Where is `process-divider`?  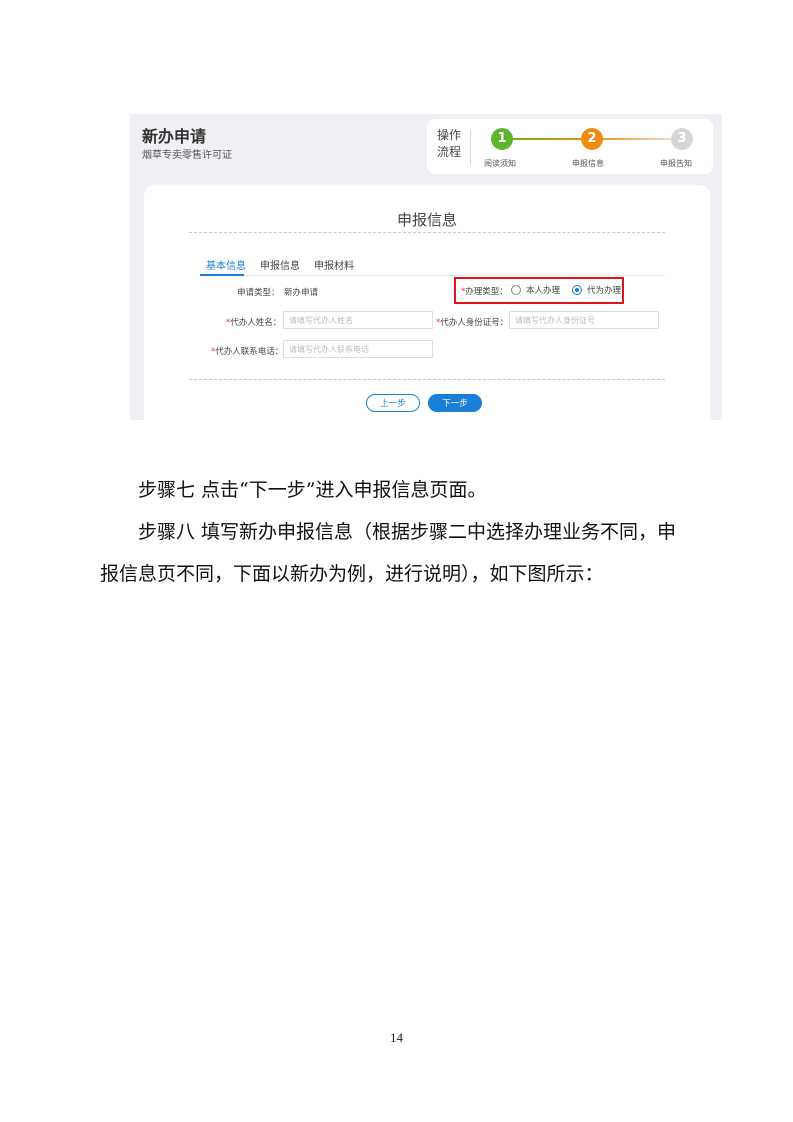
process-divider is located at coordinates (470, 147).